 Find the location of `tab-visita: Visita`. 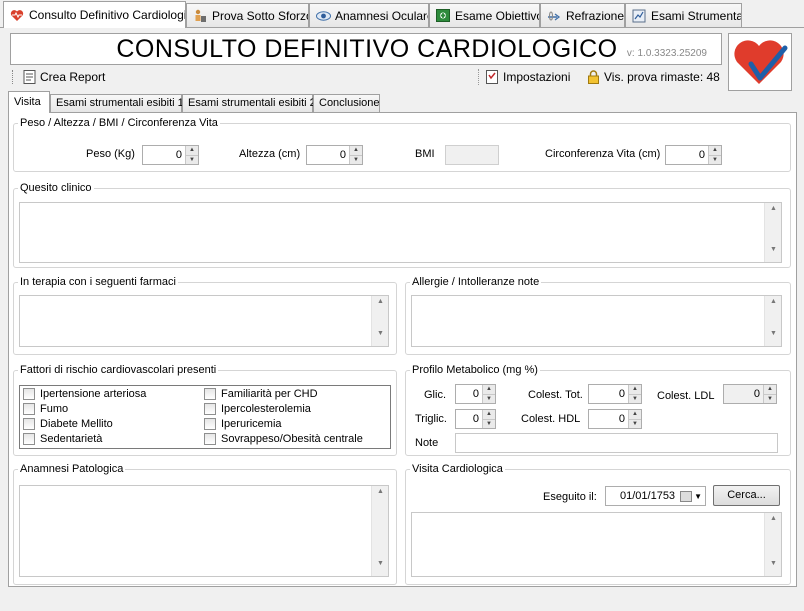

tab-visita: Visita is located at coordinates (29, 102).